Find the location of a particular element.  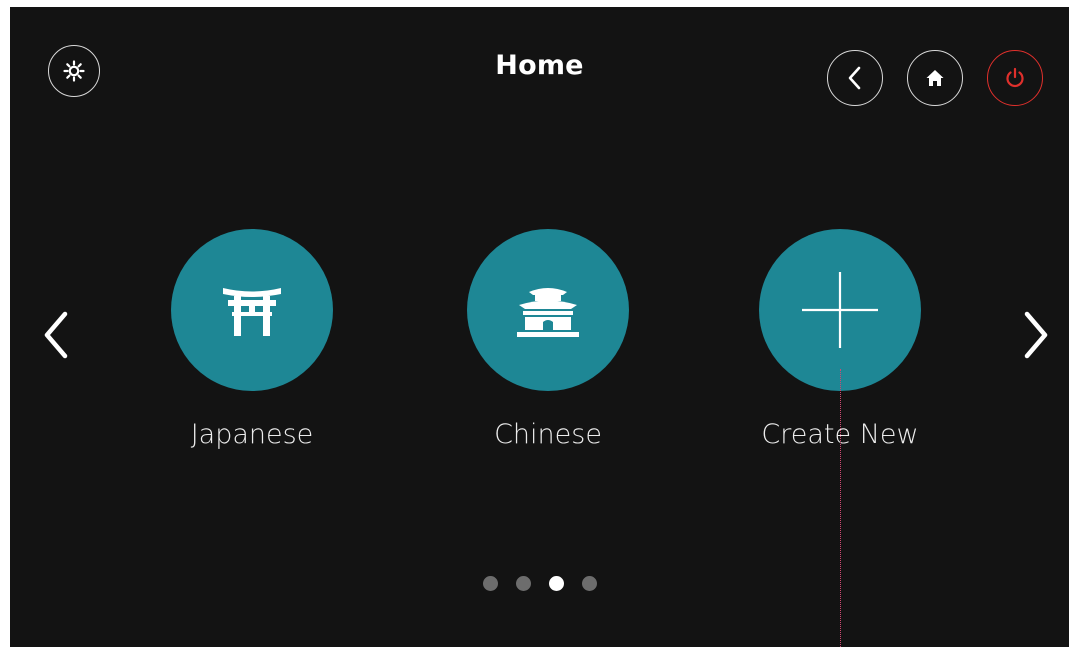

home-icon is located at coordinates (935, 78).